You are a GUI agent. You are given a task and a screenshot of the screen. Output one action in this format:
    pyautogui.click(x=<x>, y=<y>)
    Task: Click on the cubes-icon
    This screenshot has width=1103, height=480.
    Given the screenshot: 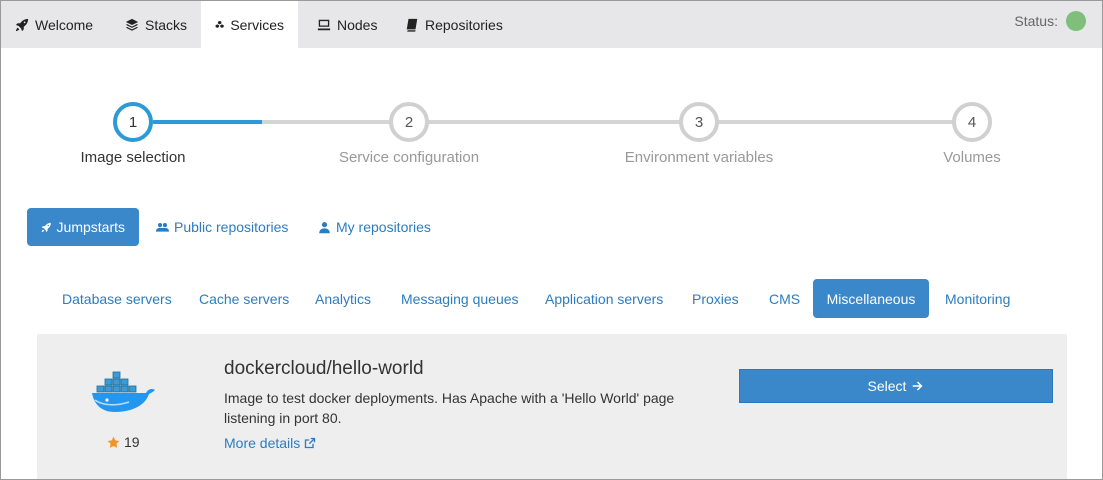 What is the action you would take?
    pyautogui.click(x=219, y=24)
    